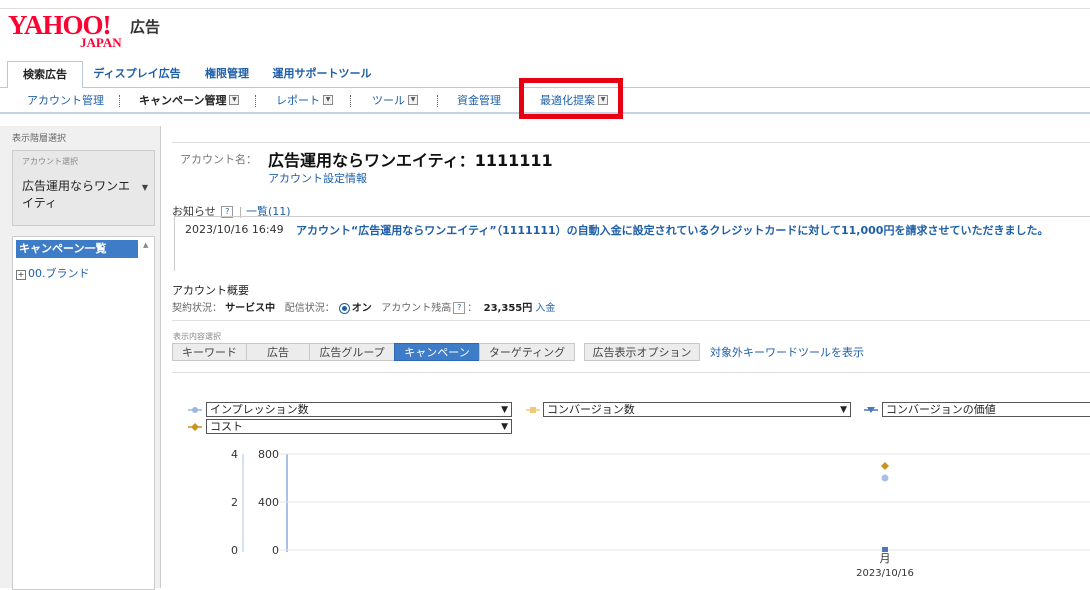  What do you see at coordinates (144, 187) in the screenshot?
I see `dropdown-arrow-icon: ▼` at bounding box center [144, 187].